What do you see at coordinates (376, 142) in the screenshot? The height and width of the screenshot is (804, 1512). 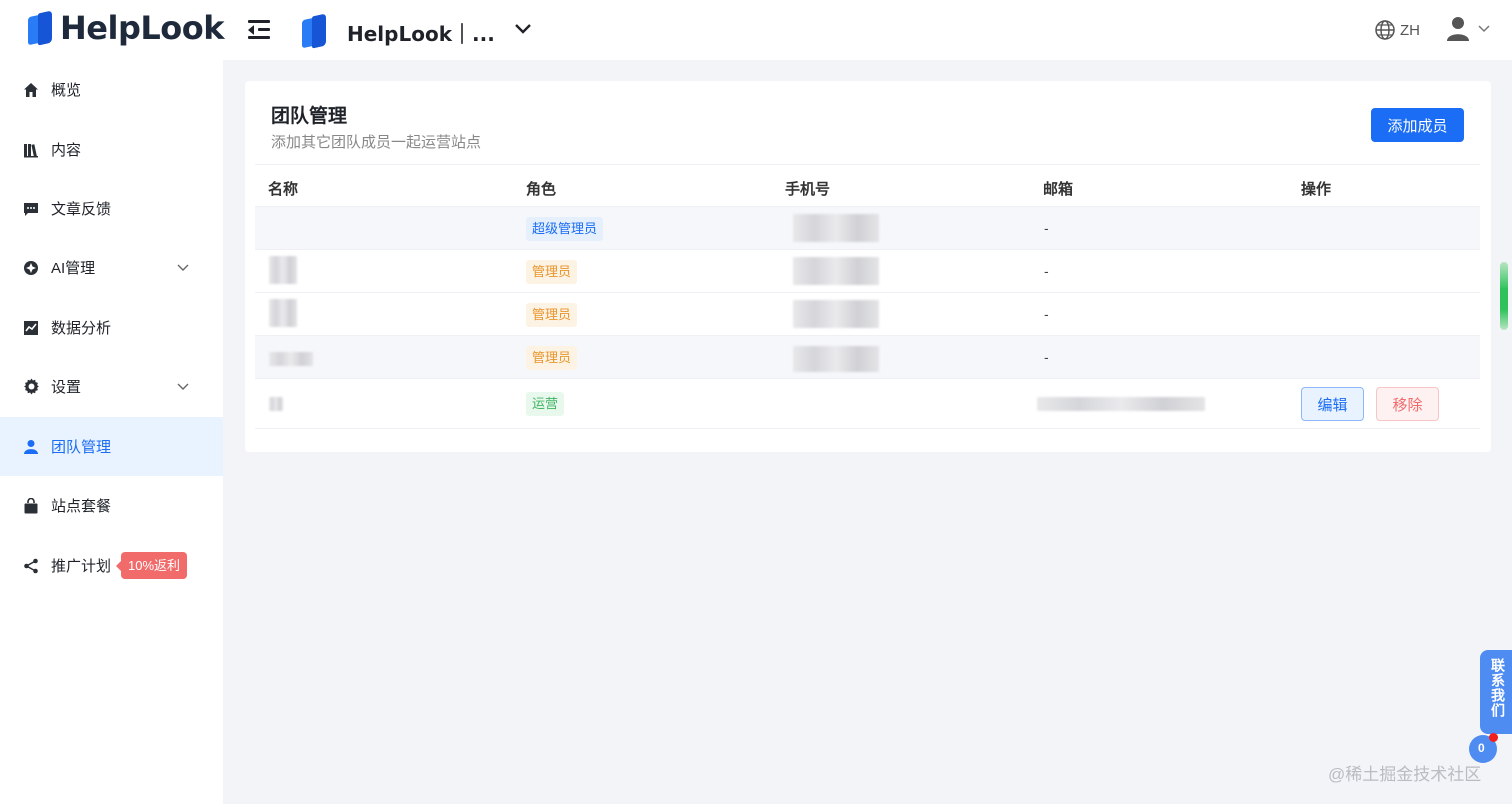 I see `page-subtitle: 添加其它团队成员一起运营站点` at bounding box center [376, 142].